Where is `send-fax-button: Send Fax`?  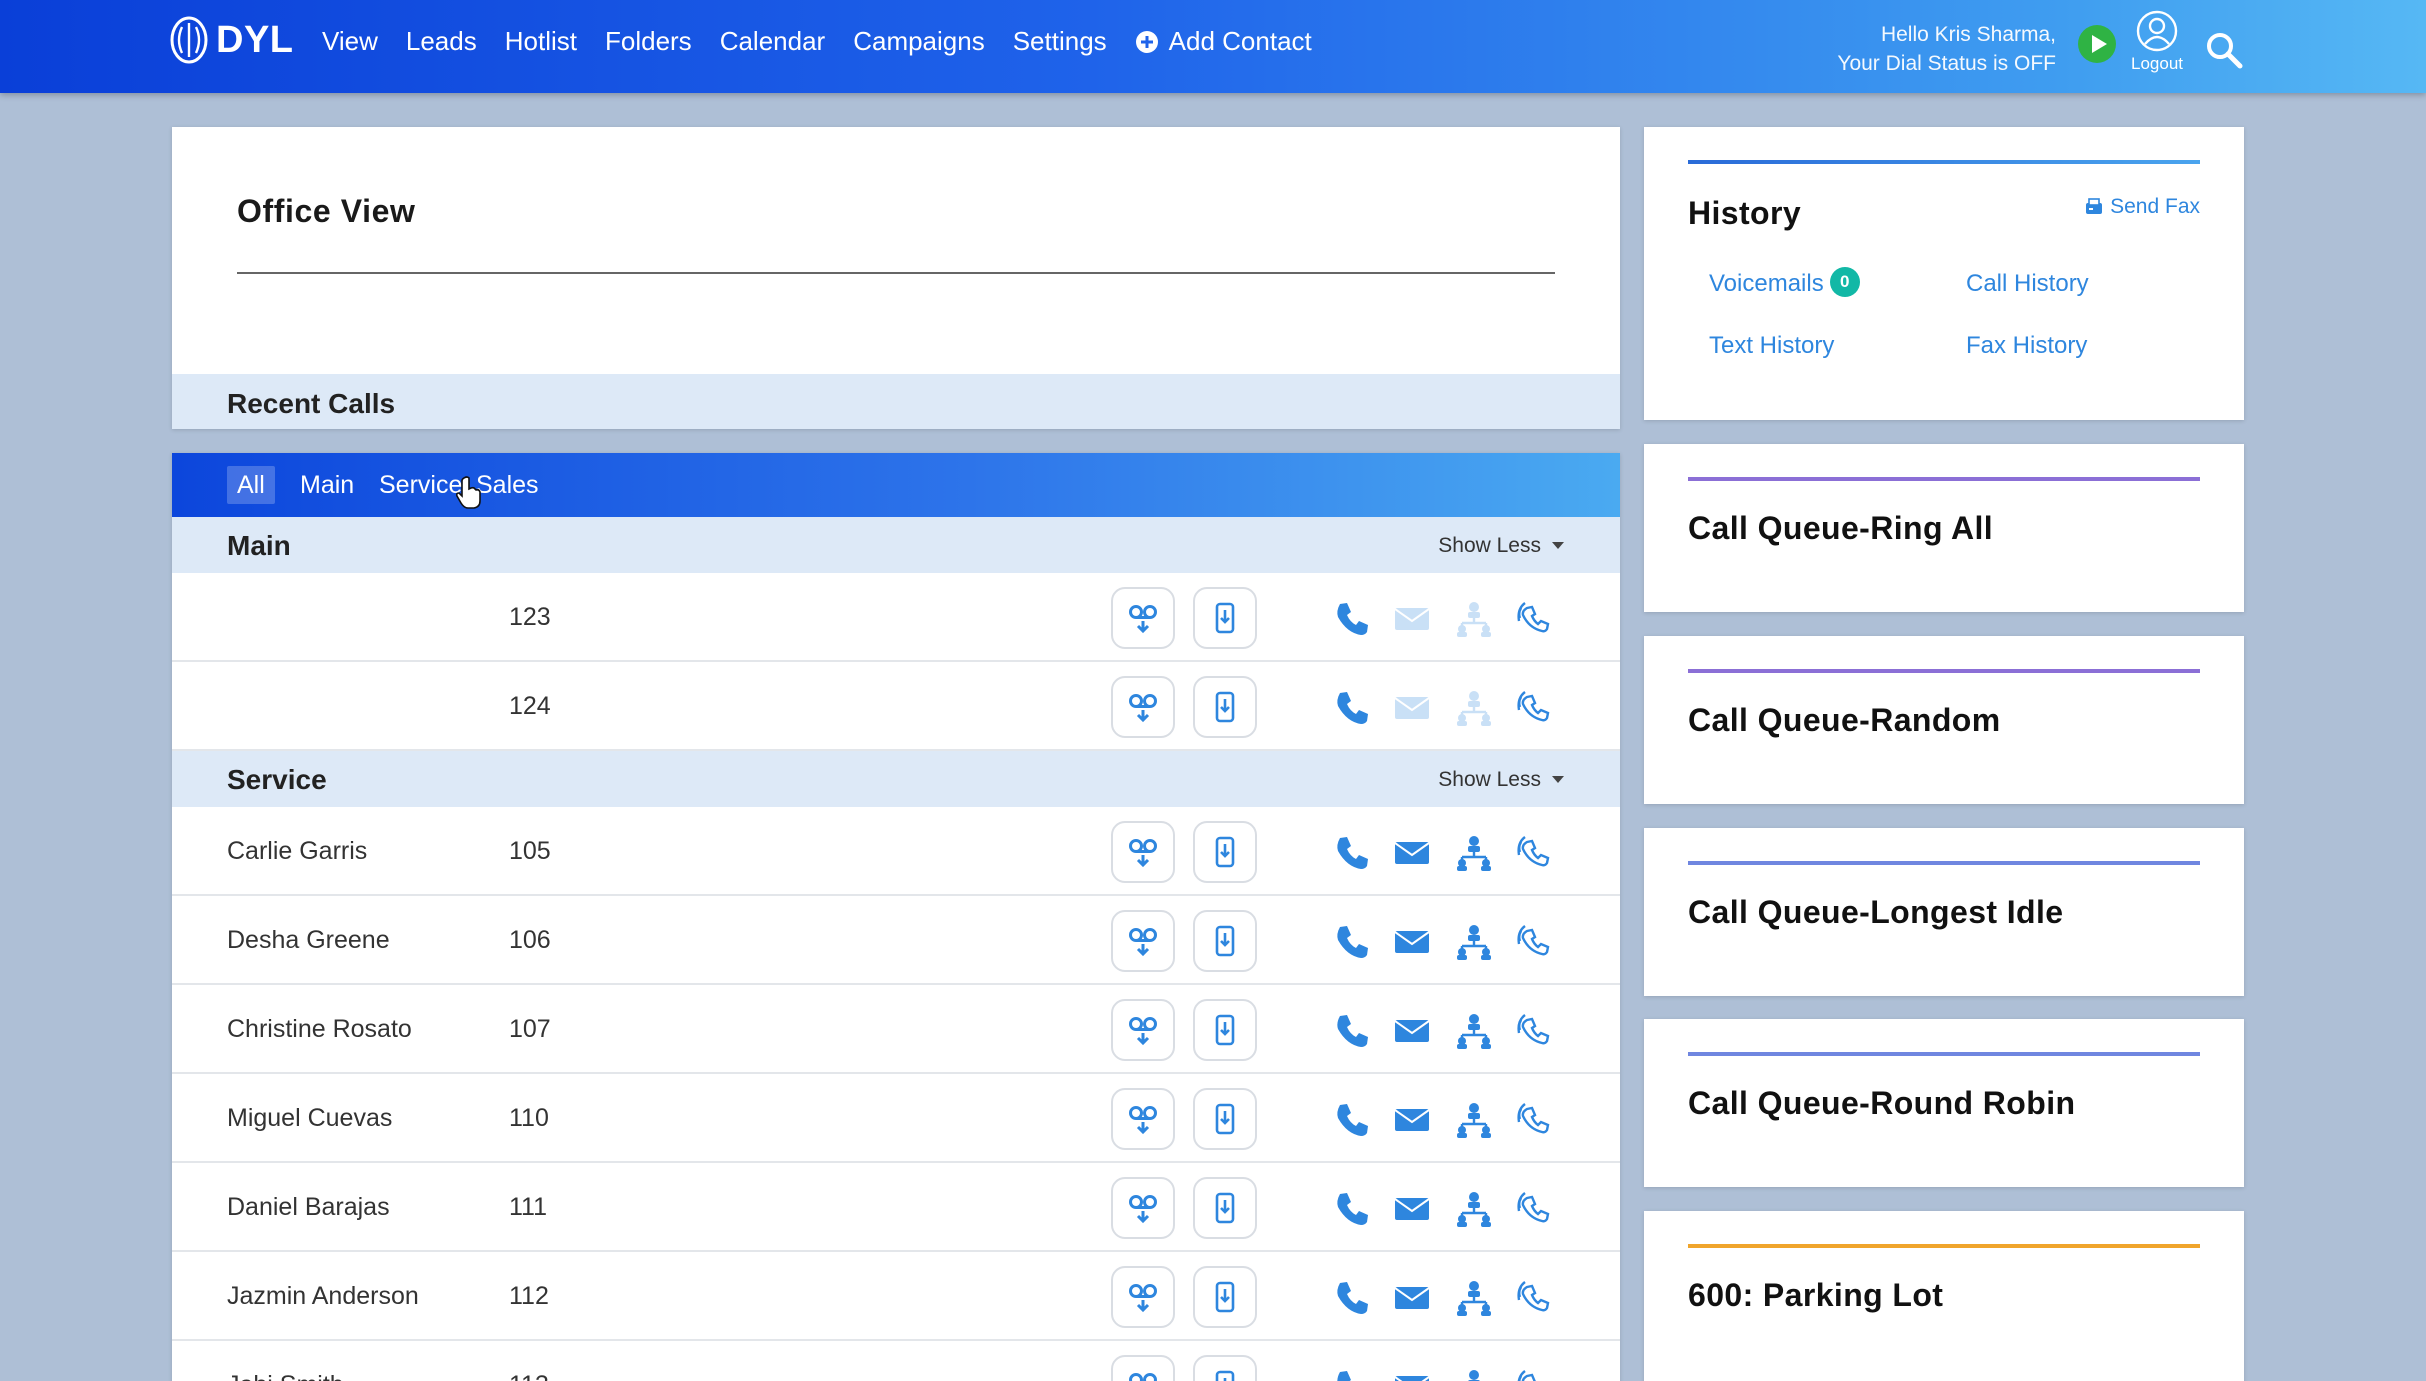
send-fax-button: Send Fax is located at coordinates (2142, 207).